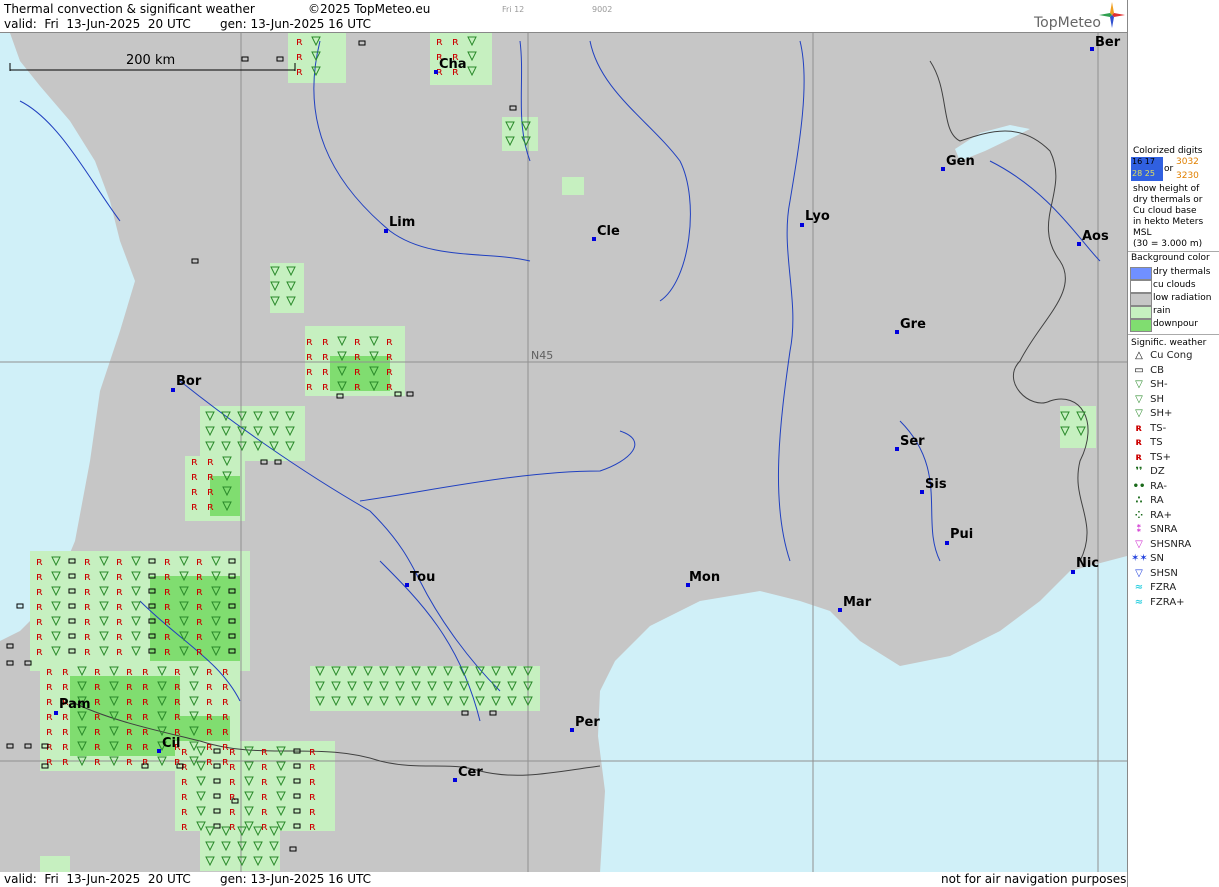 The width and height of the screenshot is (1219, 887). Describe the element at coordinates (608, 231) in the screenshot. I see `city-label: Cle` at that location.